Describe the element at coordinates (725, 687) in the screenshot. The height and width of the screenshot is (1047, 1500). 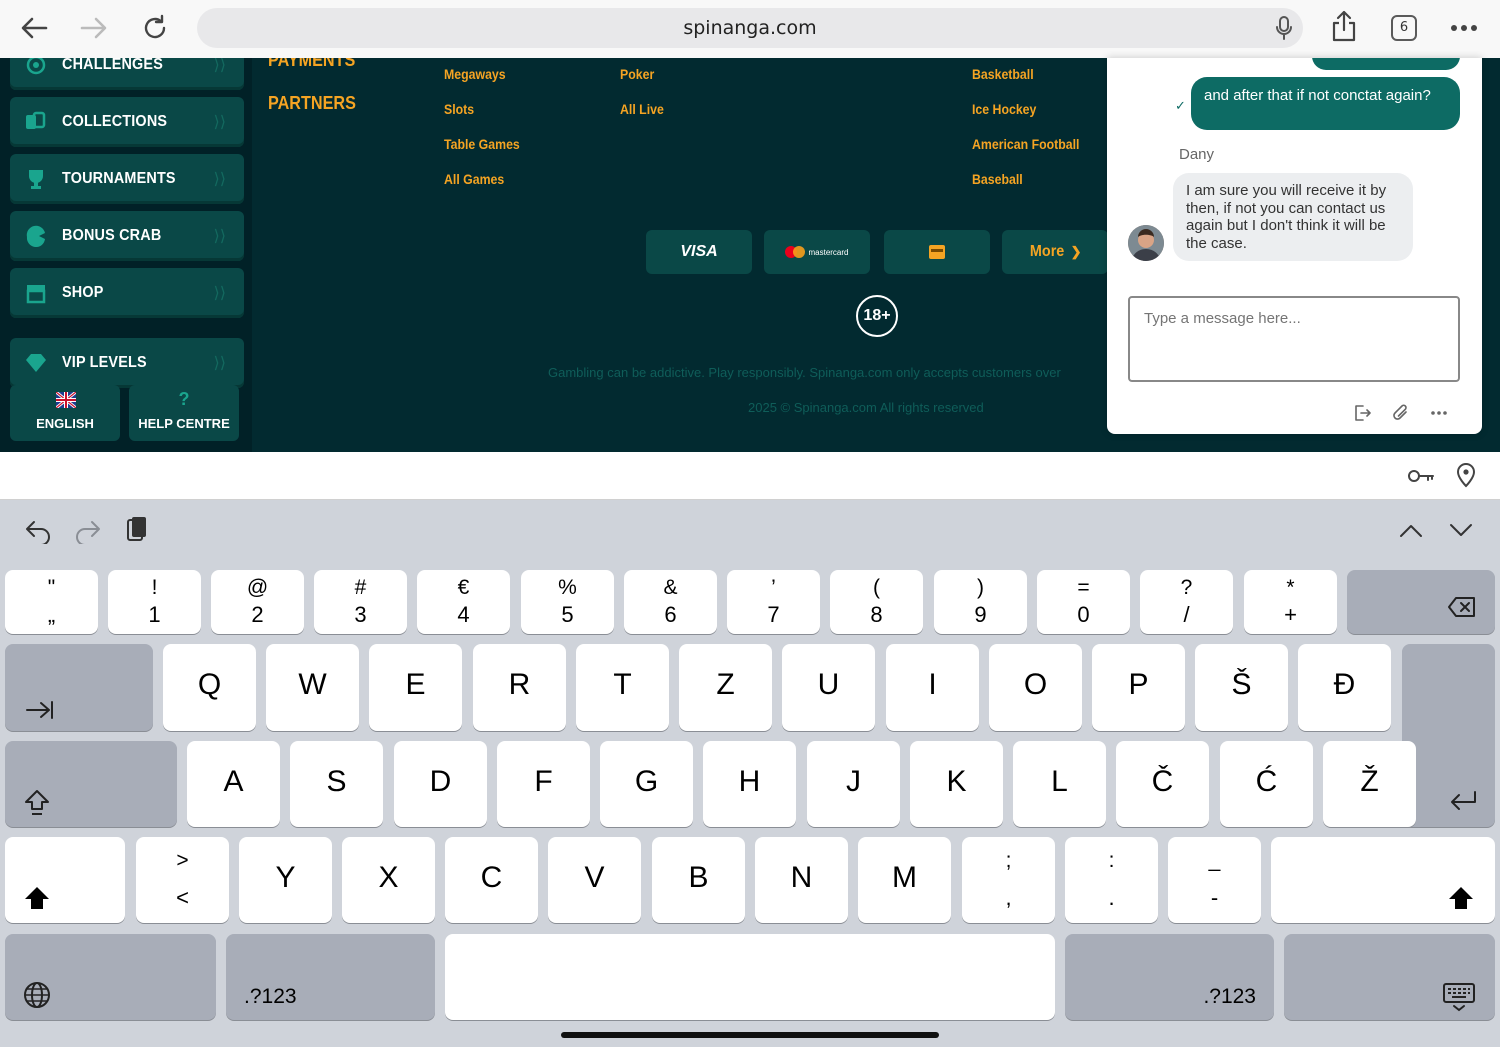
I see `key-z: Z` at that location.